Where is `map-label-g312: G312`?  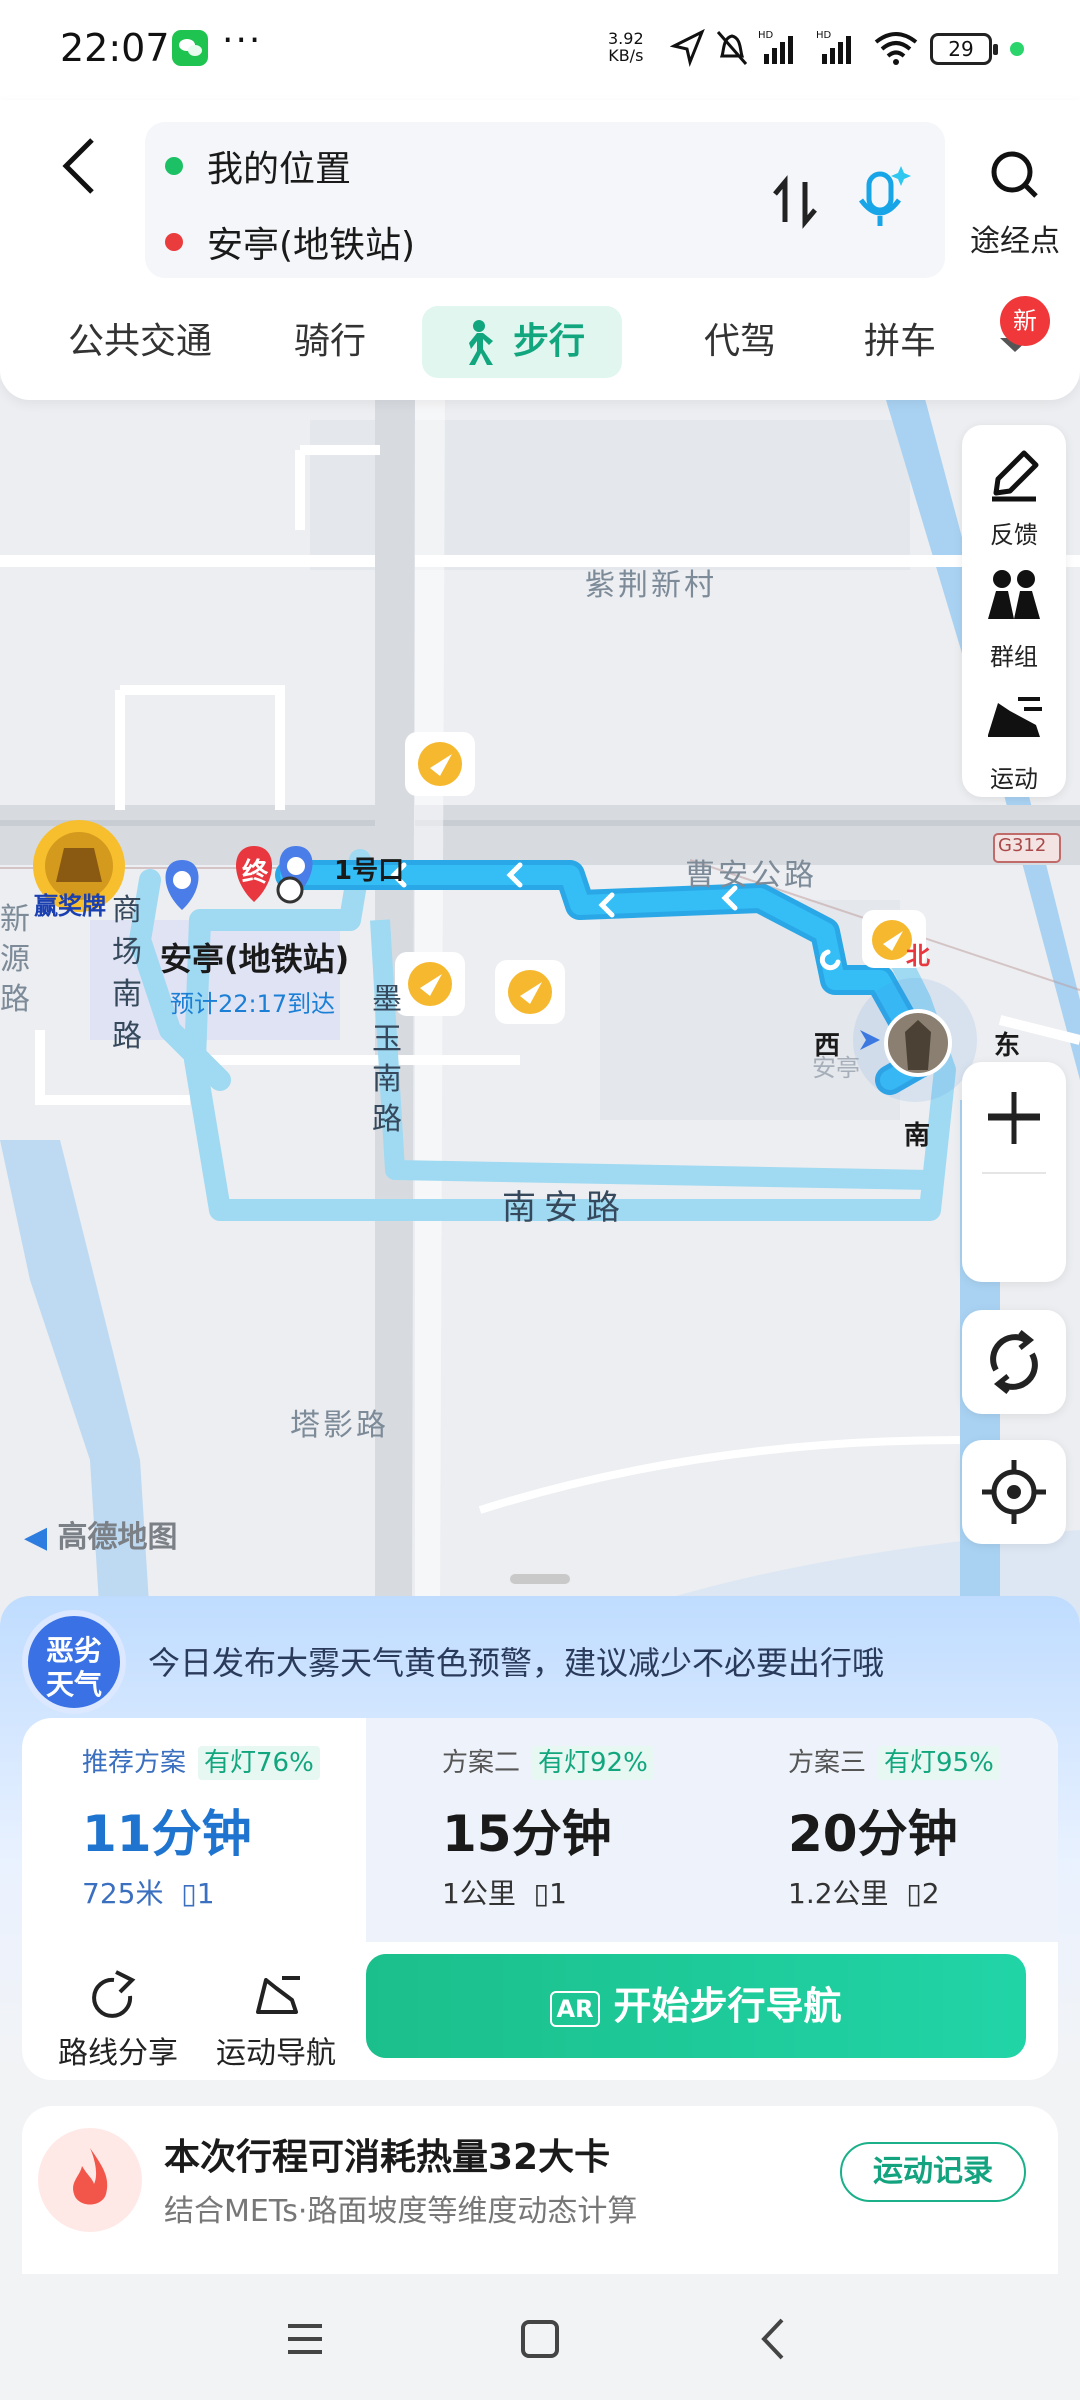 map-label-g312: G312 is located at coordinates (1022, 845).